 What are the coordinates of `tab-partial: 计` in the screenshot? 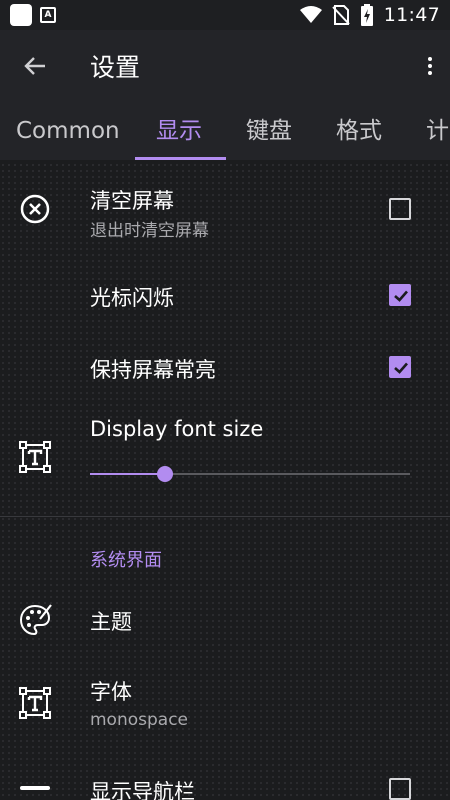 It's located at (437, 131).